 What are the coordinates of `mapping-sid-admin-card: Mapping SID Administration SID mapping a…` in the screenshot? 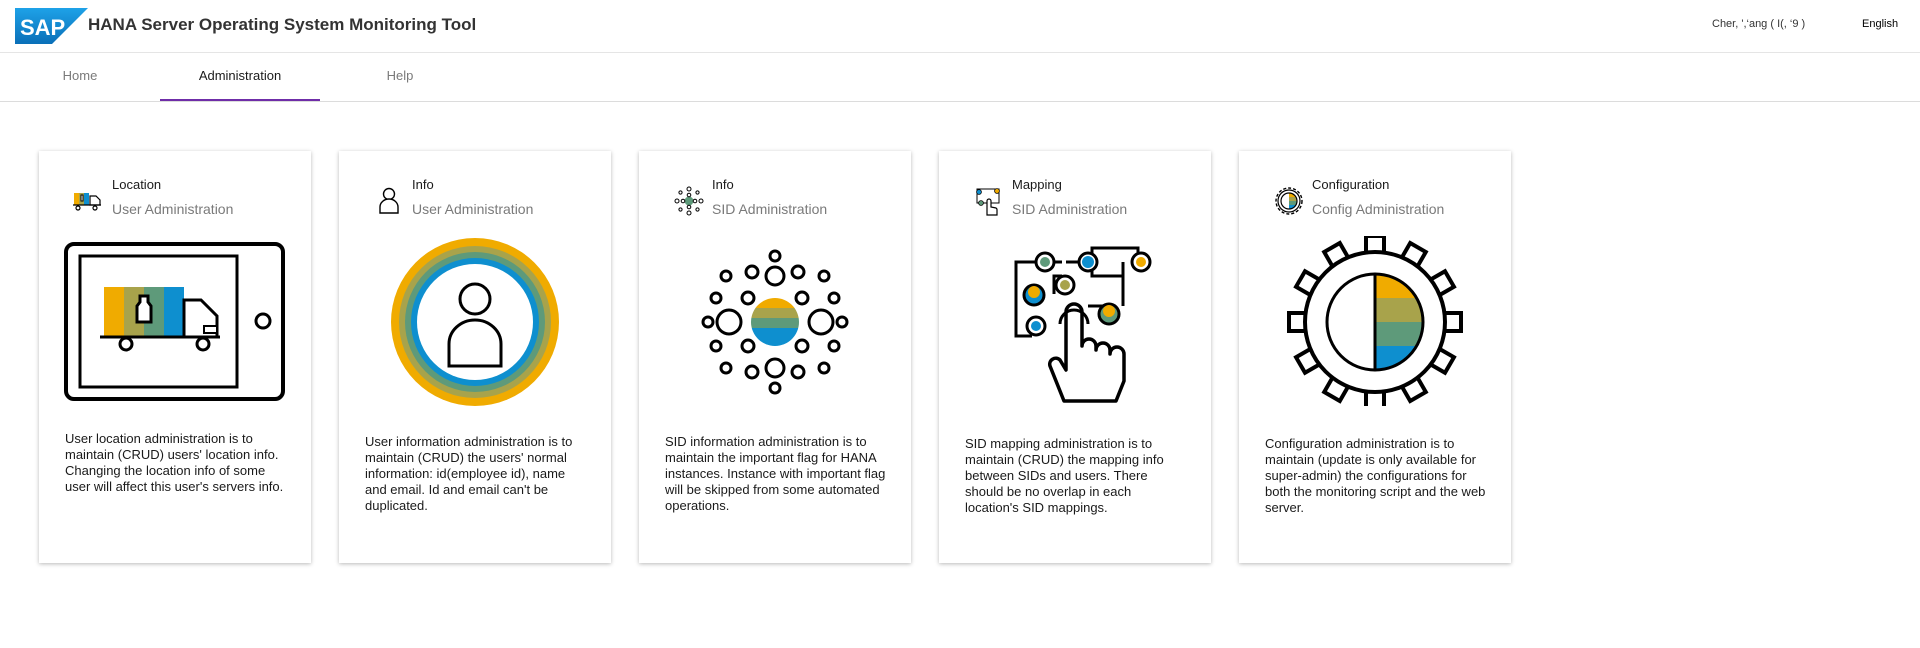 It's located at (1075, 357).